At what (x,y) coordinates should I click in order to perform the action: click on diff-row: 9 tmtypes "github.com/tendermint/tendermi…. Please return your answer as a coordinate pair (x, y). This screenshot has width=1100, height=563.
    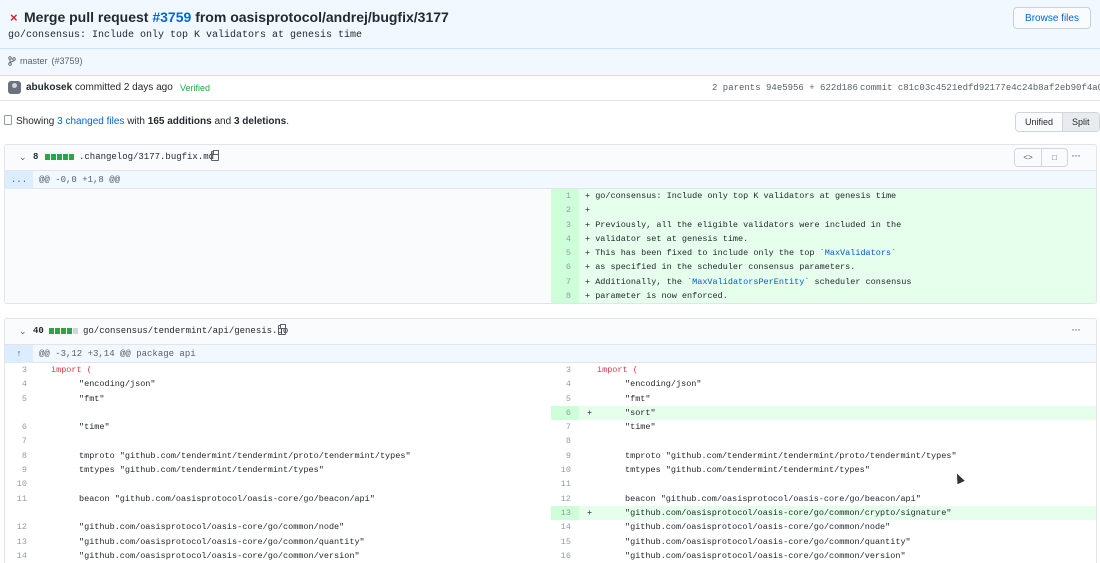
    Looking at the image, I should click on (550, 470).